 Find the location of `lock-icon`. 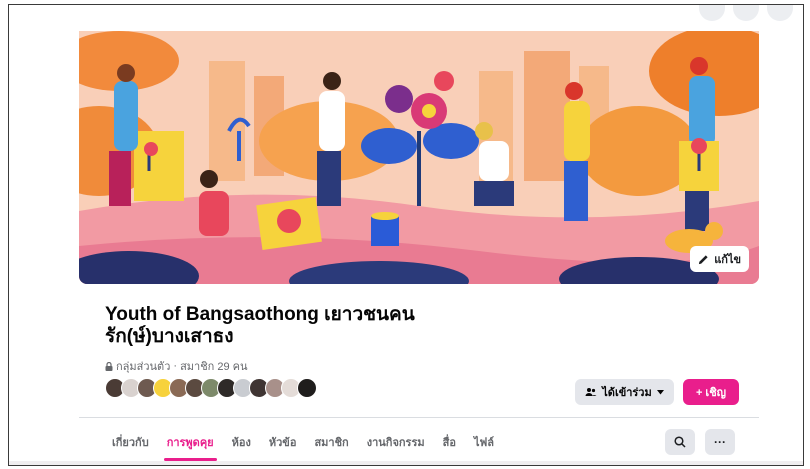

lock-icon is located at coordinates (109, 366).